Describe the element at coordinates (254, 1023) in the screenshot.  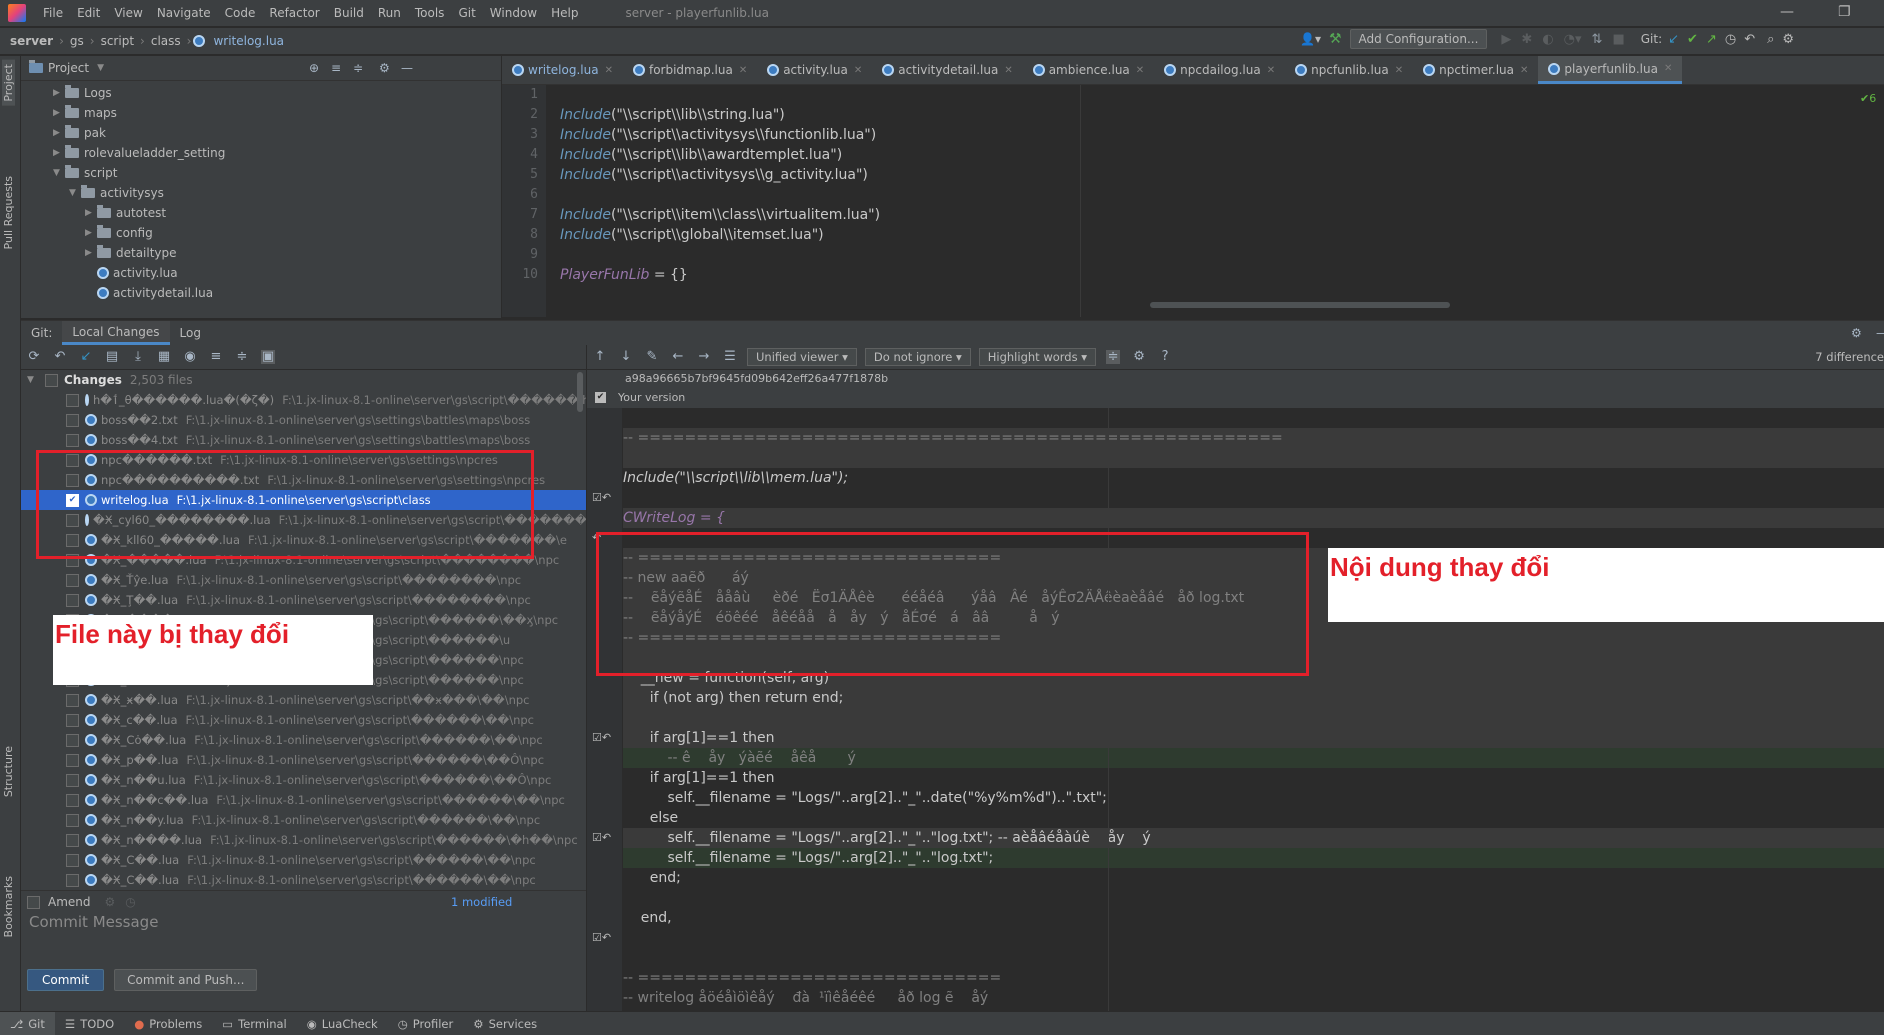
I see `status-terminal-button: ▭ Terminal` at that location.